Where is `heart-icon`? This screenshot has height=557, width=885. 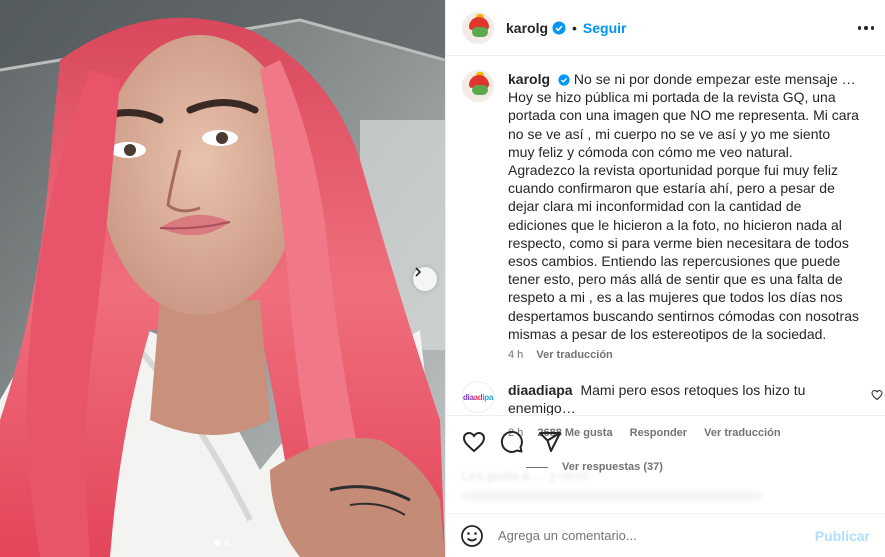
heart-icon is located at coordinates (474, 442).